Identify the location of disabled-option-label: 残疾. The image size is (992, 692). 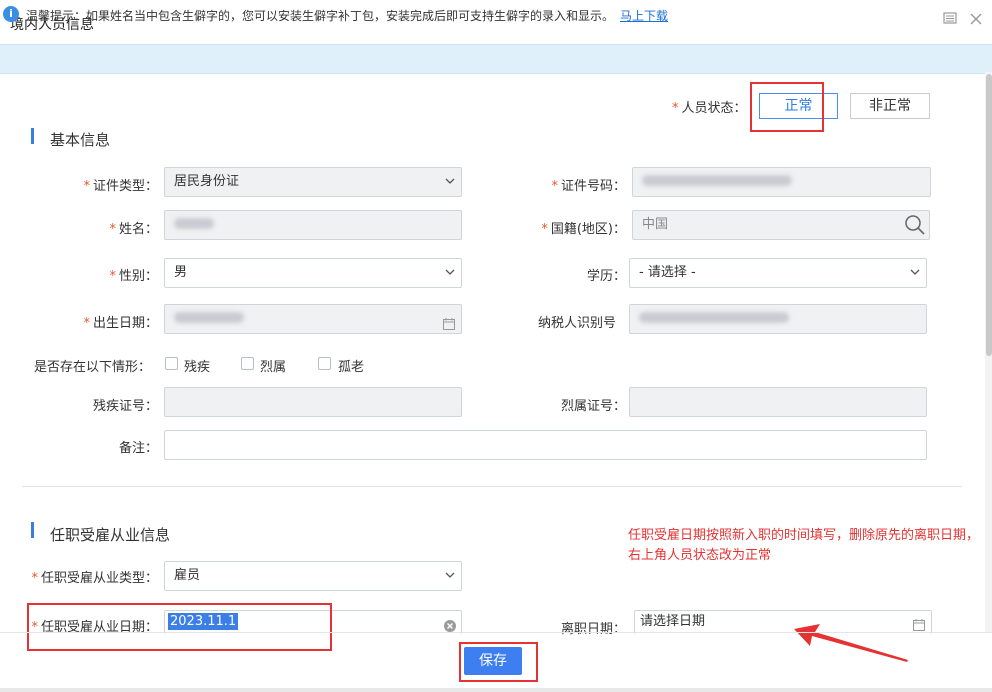
(197, 367).